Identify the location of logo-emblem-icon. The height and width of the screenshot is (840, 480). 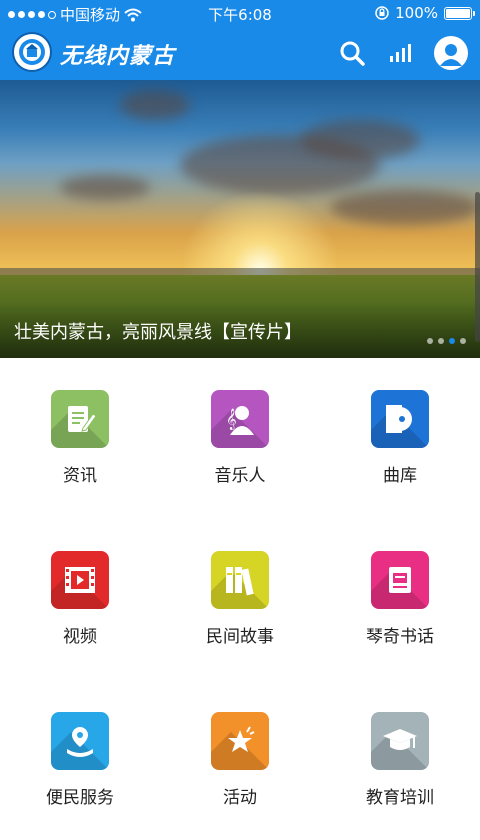
(32, 52).